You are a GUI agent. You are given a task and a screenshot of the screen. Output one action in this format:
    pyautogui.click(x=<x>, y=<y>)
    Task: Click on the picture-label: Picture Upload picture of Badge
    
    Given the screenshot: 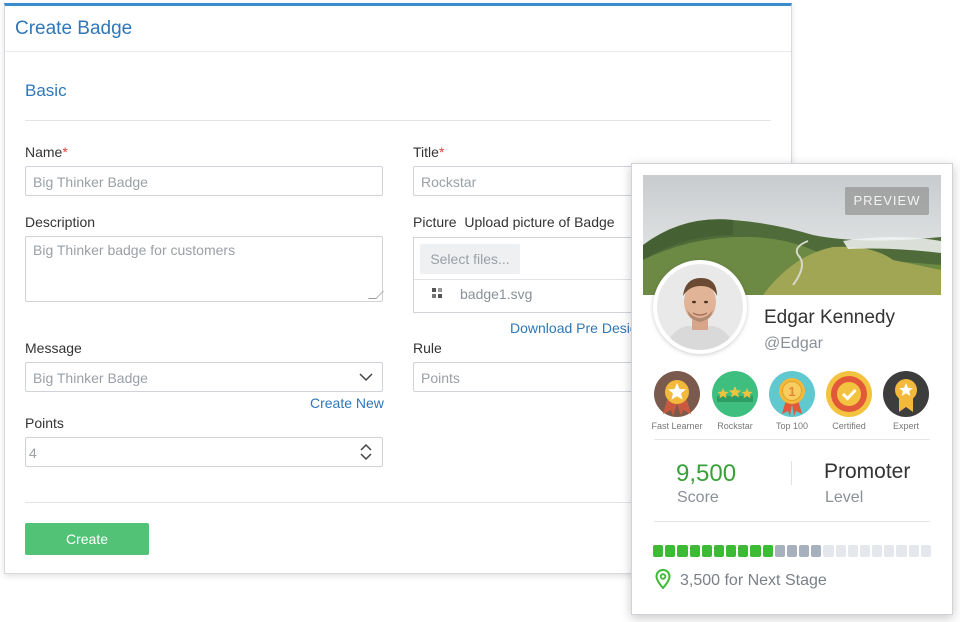 What is the action you would take?
    pyautogui.click(x=514, y=222)
    